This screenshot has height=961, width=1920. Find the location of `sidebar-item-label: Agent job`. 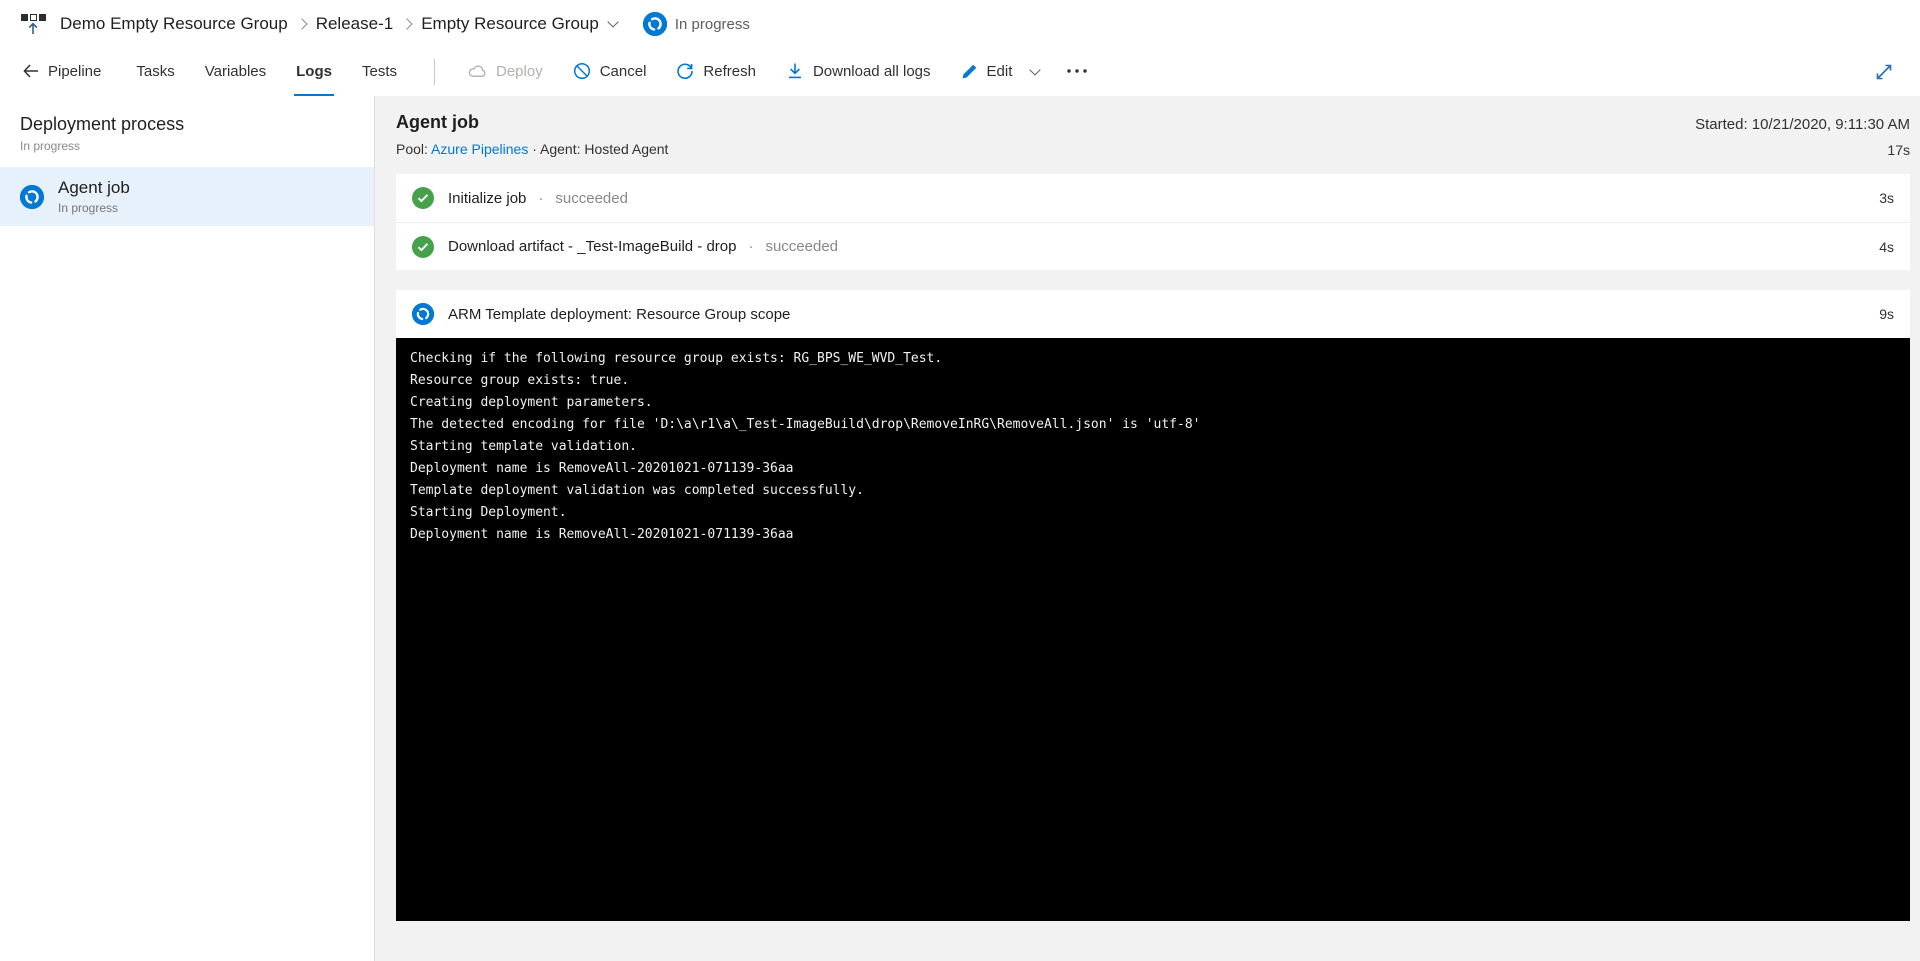

sidebar-item-label: Agent job is located at coordinates (94, 187).